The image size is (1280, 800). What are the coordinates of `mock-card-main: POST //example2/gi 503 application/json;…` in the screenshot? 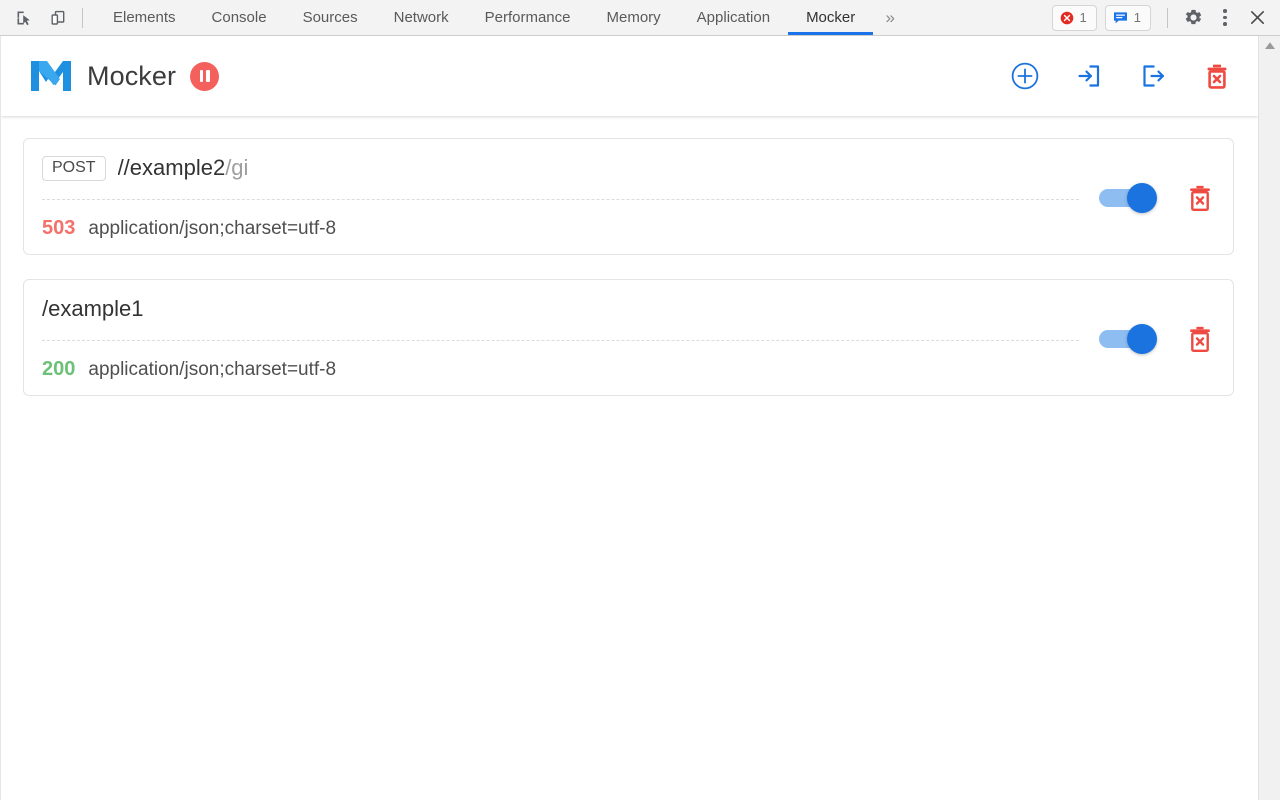 It's located at (570, 197).